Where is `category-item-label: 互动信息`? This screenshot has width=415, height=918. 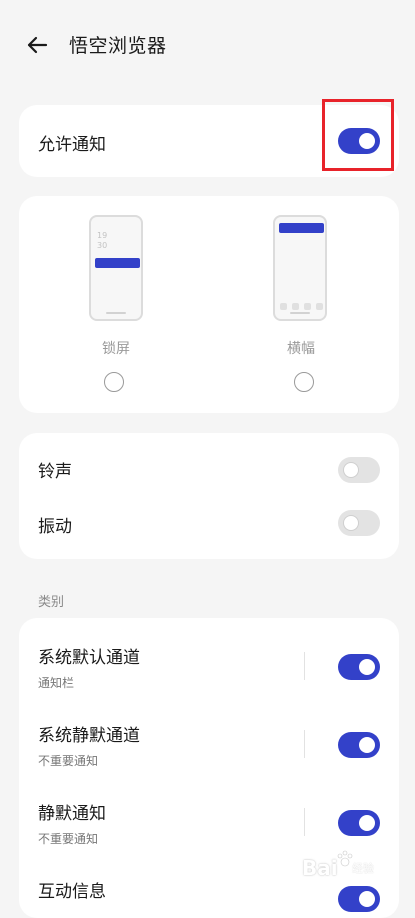 category-item-label: 互动信息 is located at coordinates (72, 892).